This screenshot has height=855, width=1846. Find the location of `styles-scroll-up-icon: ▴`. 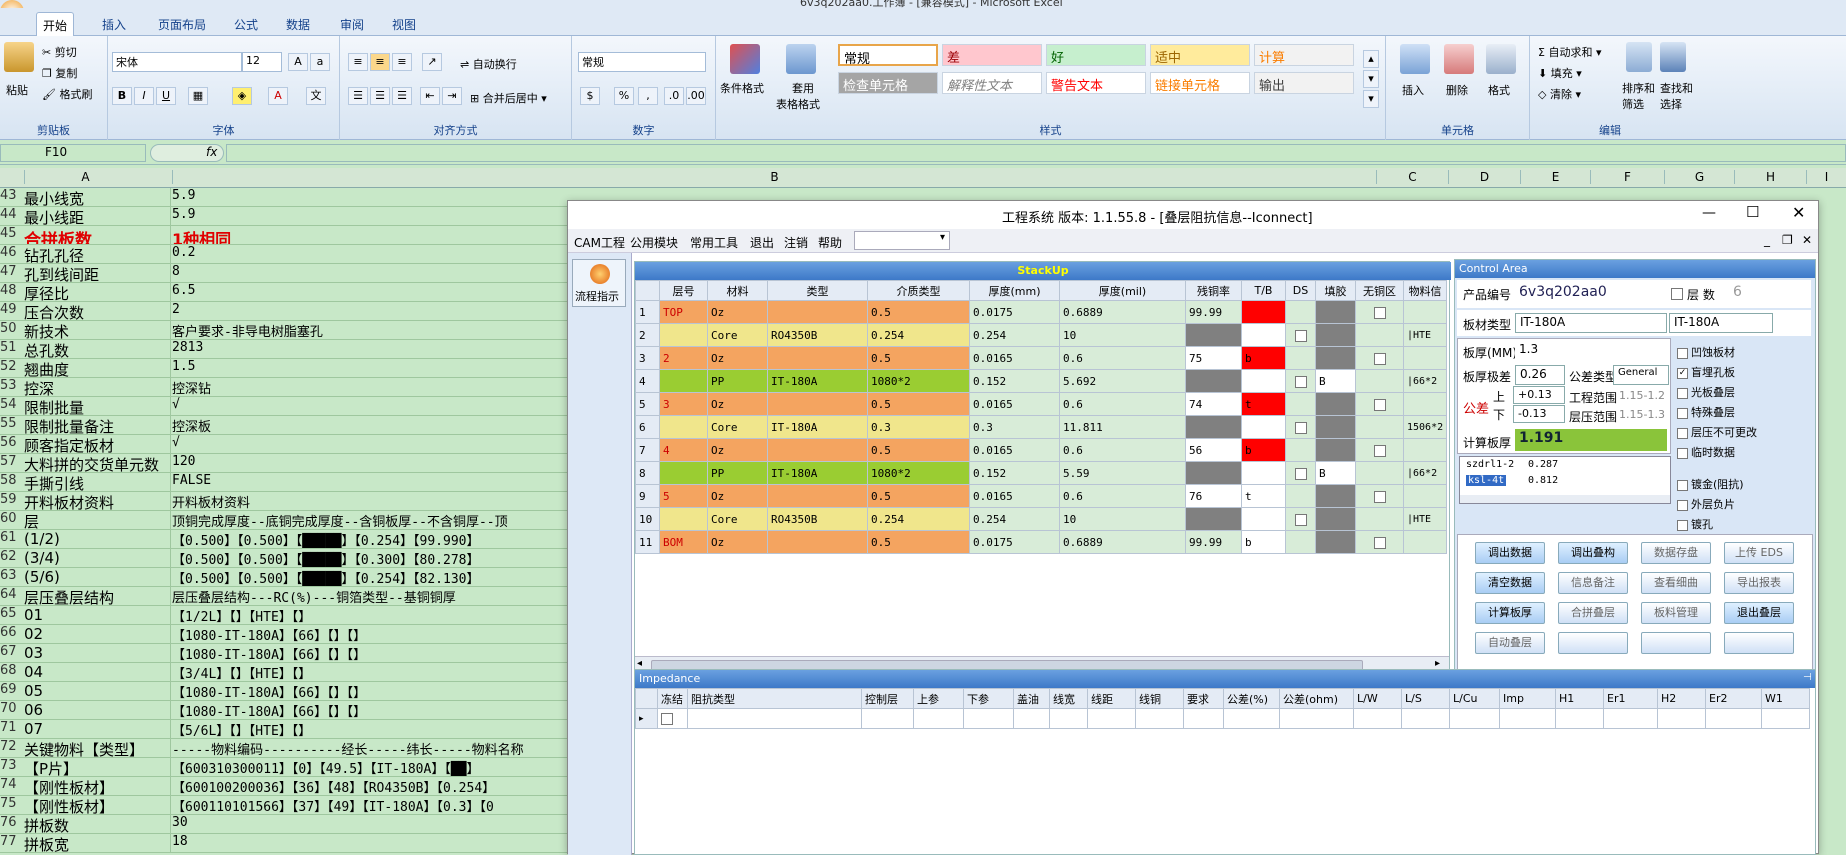

styles-scroll-up-icon: ▴ is located at coordinates (1371, 59).